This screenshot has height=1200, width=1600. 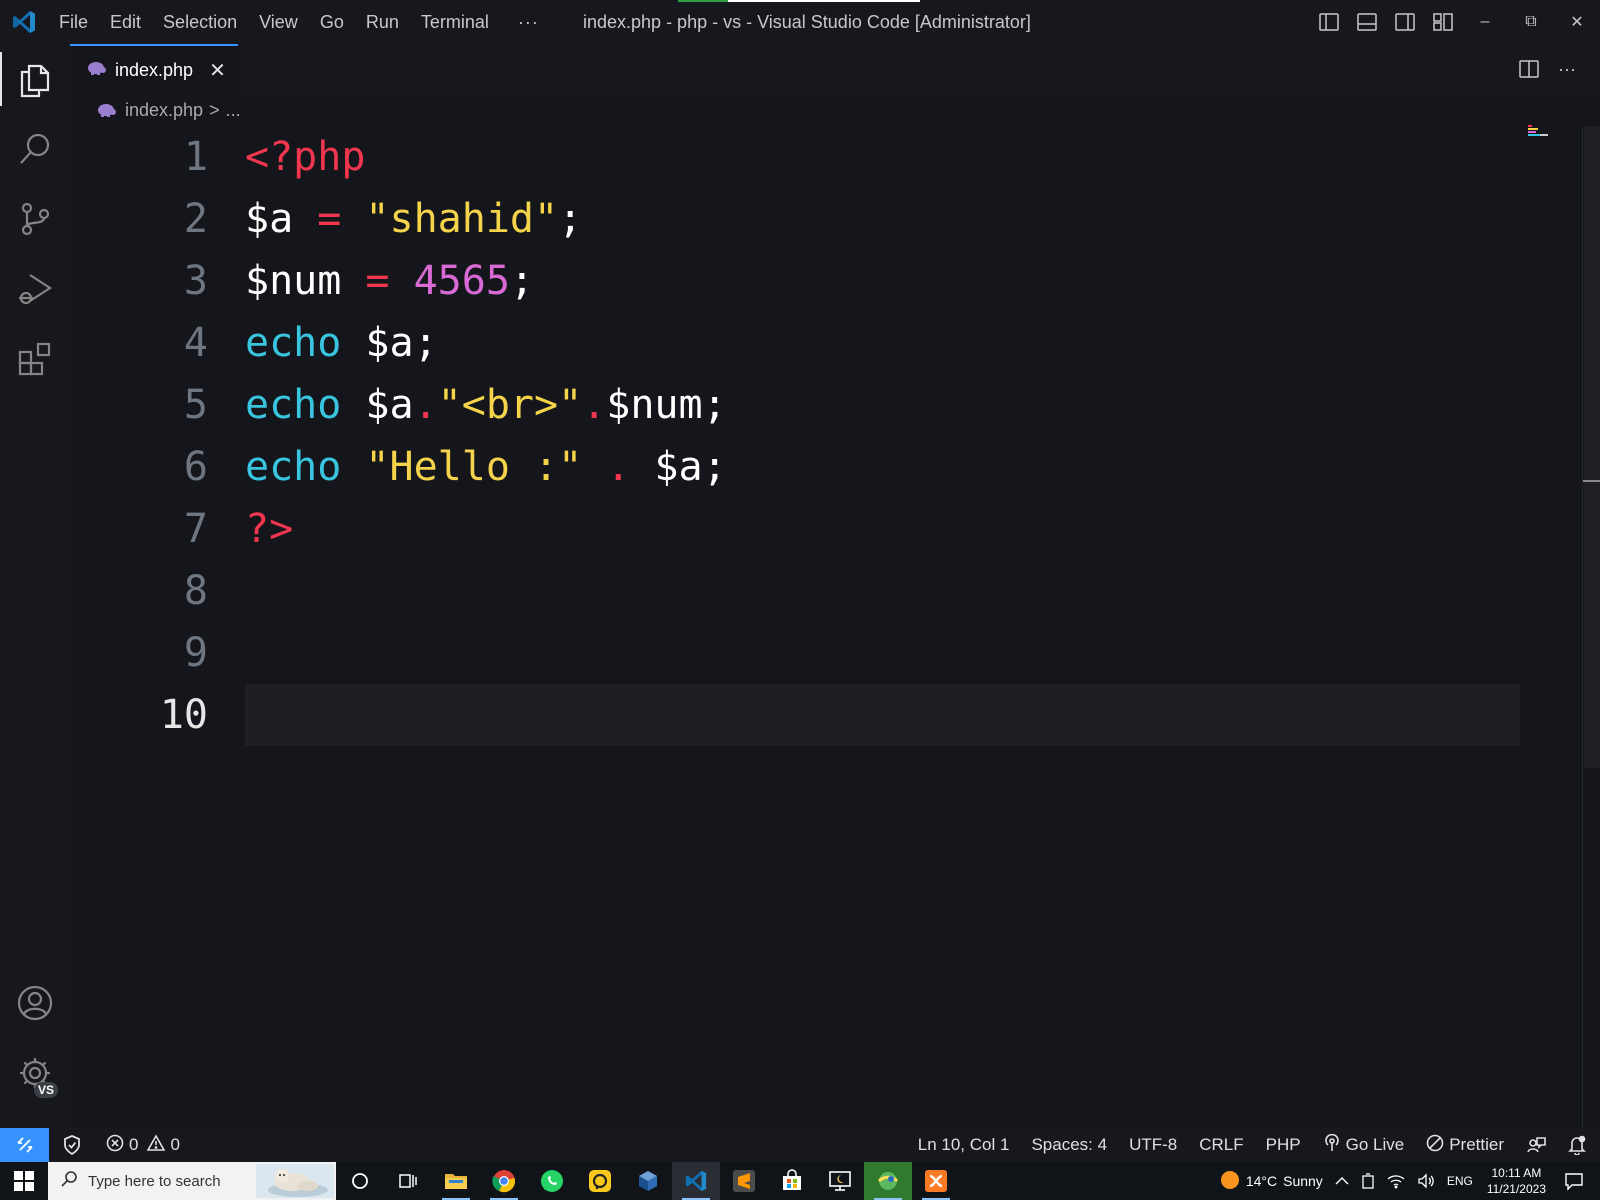 What do you see at coordinates (455, 22) in the screenshot?
I see `menu-terminal: Terminal` at bounding box center [455, 22].